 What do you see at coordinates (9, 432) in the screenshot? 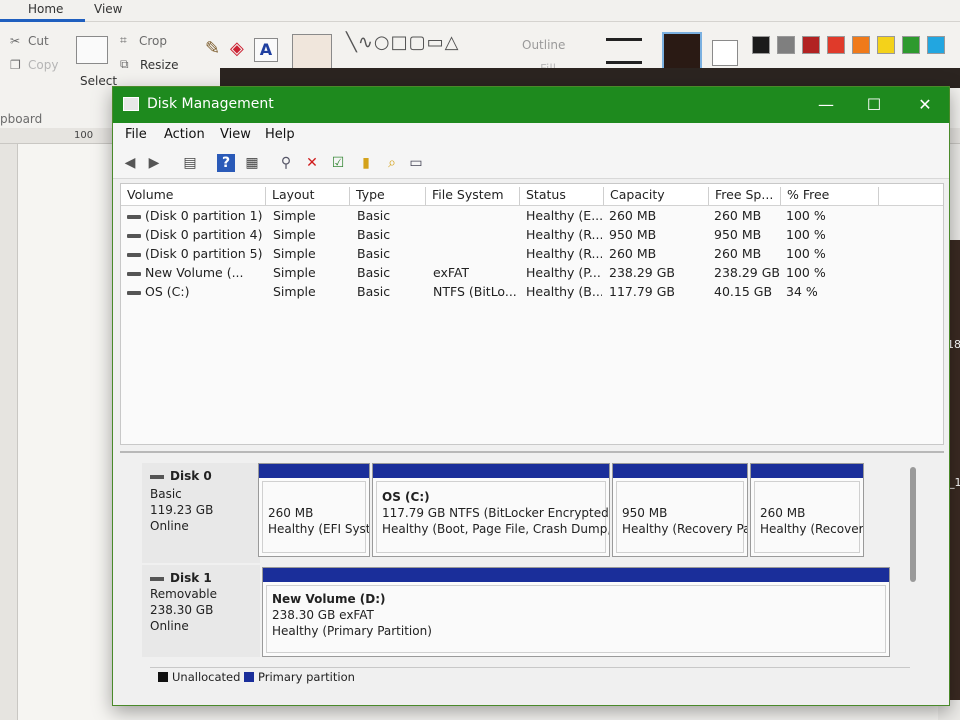
I see `vertical-ruler` at bounding box center [9, 432].